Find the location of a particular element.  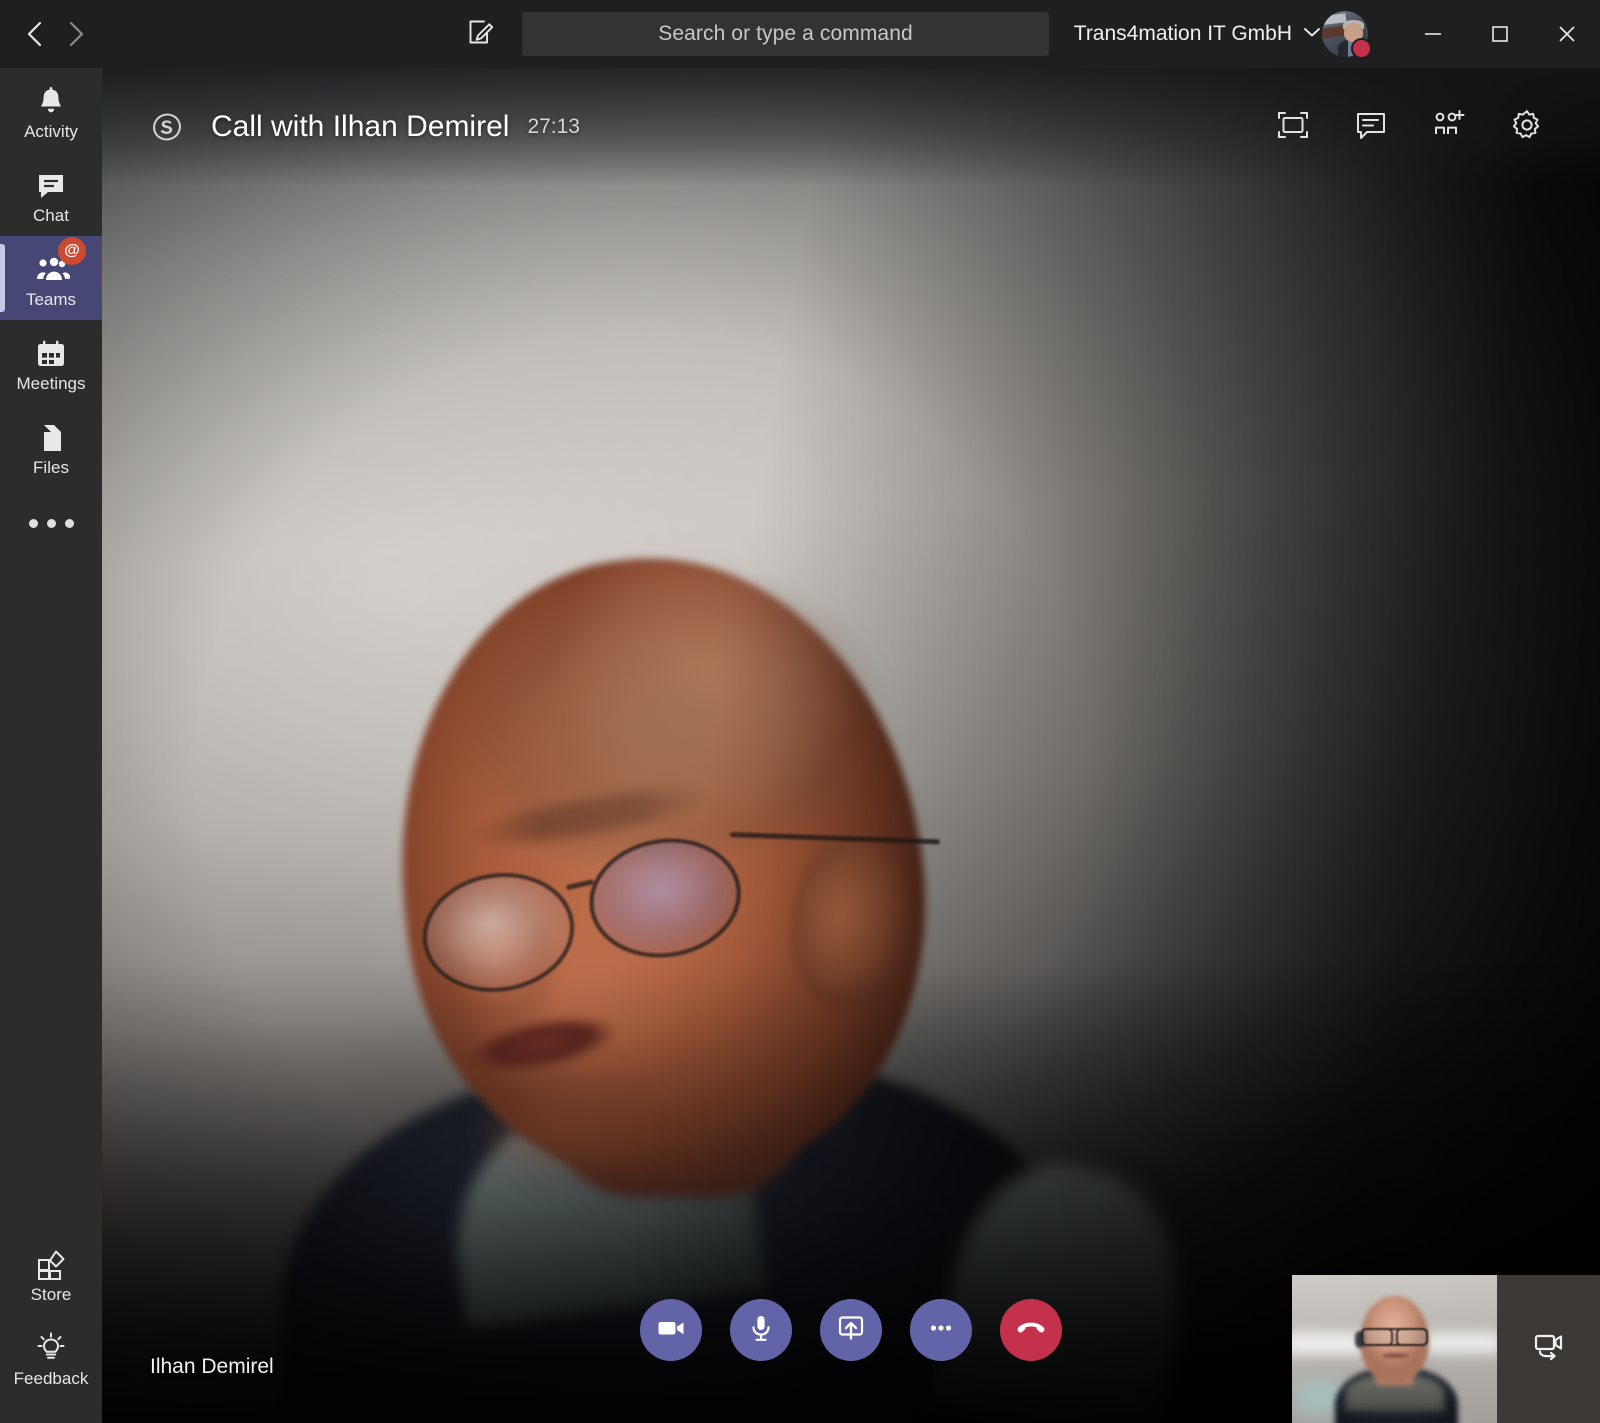

back-button is located at coordinates (35, 34).